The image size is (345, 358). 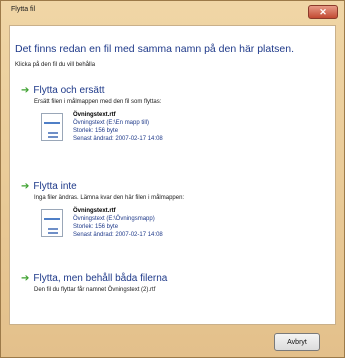 I want to click on file-location: Övningstext (E:\Övningsmapp), so click(x=114, y=219).